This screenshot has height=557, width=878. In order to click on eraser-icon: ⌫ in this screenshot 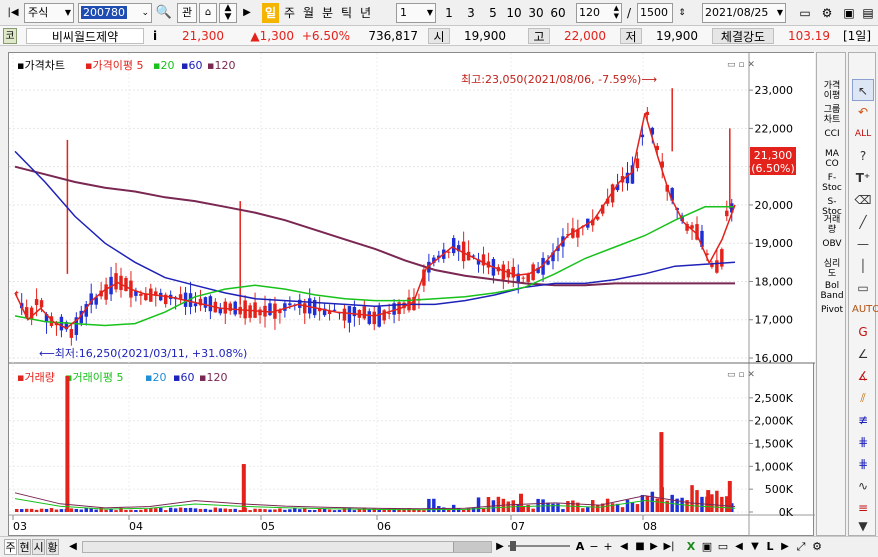, I will do `click(863, 200)`.